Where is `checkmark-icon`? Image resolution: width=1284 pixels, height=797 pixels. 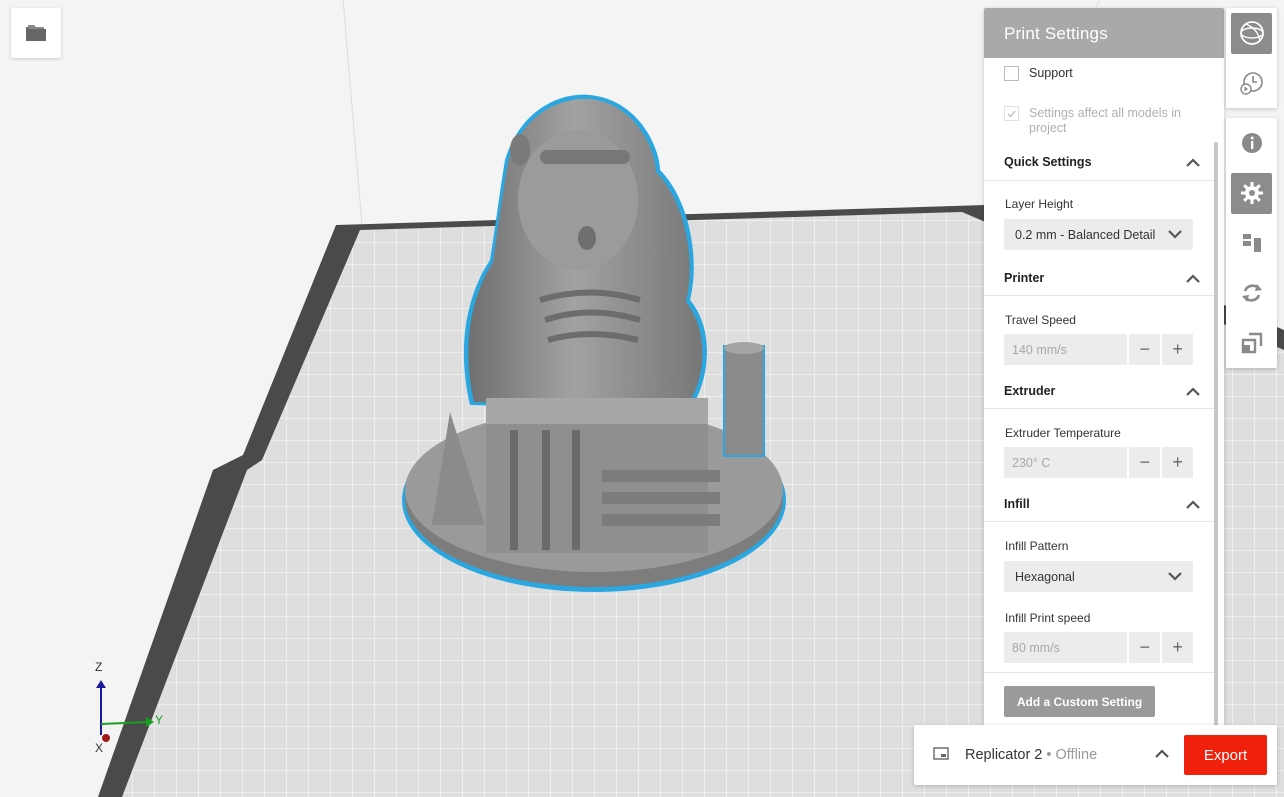 checkmark-icon is located at coordinates (1011, 114).